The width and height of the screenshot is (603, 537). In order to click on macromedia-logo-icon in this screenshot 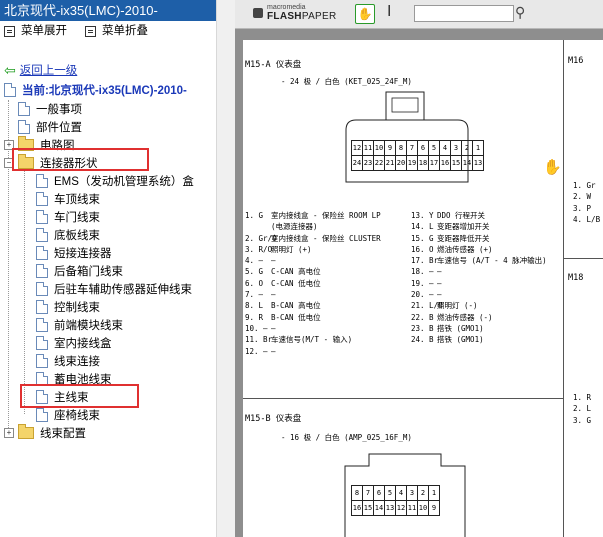, I will do `click(258, 13)`.